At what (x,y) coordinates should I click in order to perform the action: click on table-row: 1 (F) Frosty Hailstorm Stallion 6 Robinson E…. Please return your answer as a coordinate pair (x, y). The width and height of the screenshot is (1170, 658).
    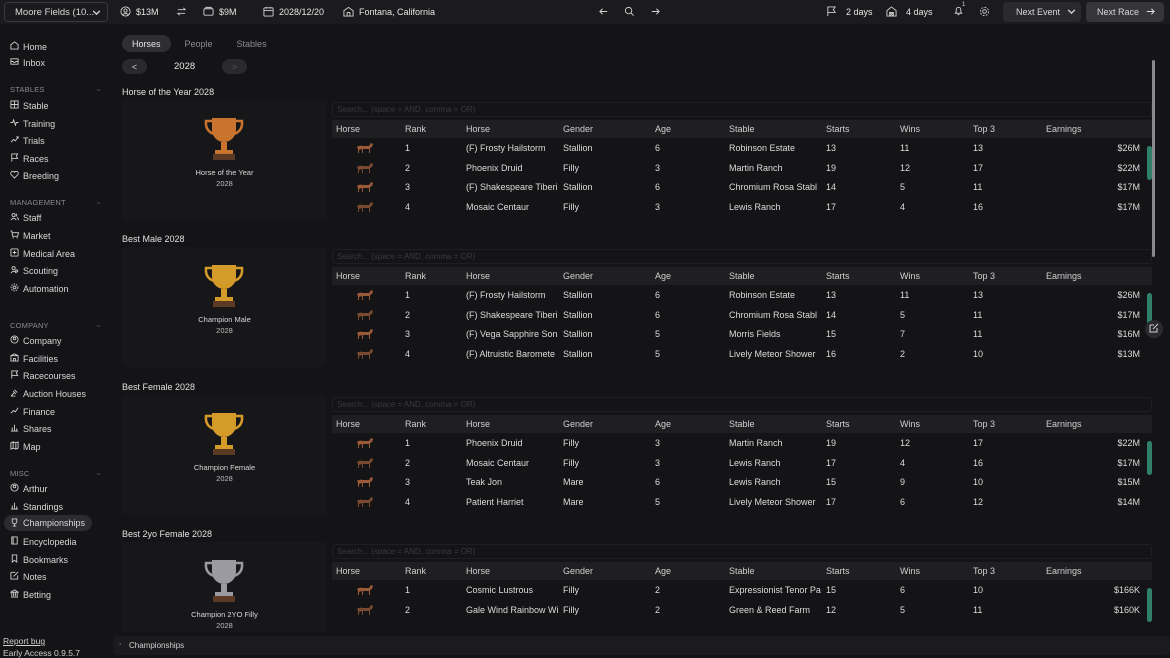
    Looking at the image, I should click on (738, 148).